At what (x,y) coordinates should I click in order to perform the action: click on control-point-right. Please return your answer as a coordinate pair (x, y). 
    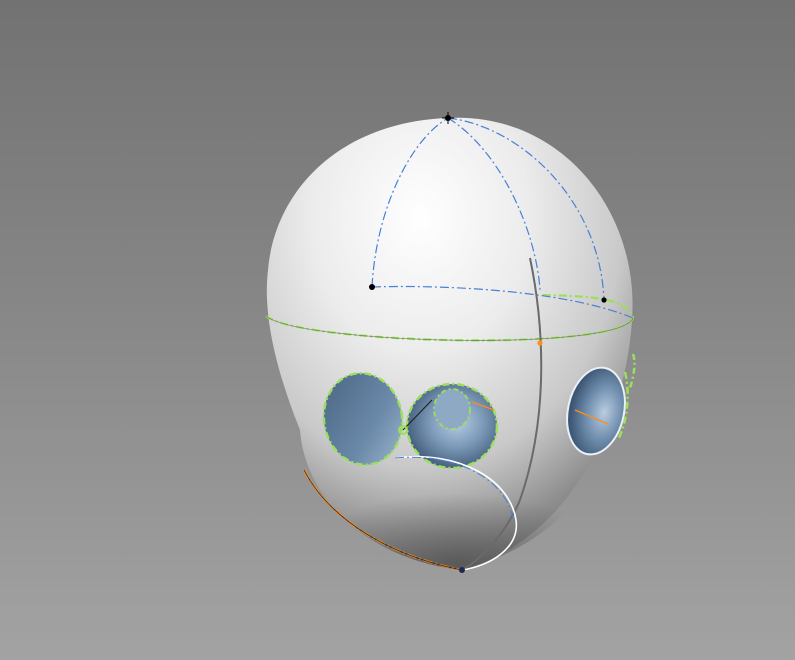
    Looking at the image, I should click on (604, 300).